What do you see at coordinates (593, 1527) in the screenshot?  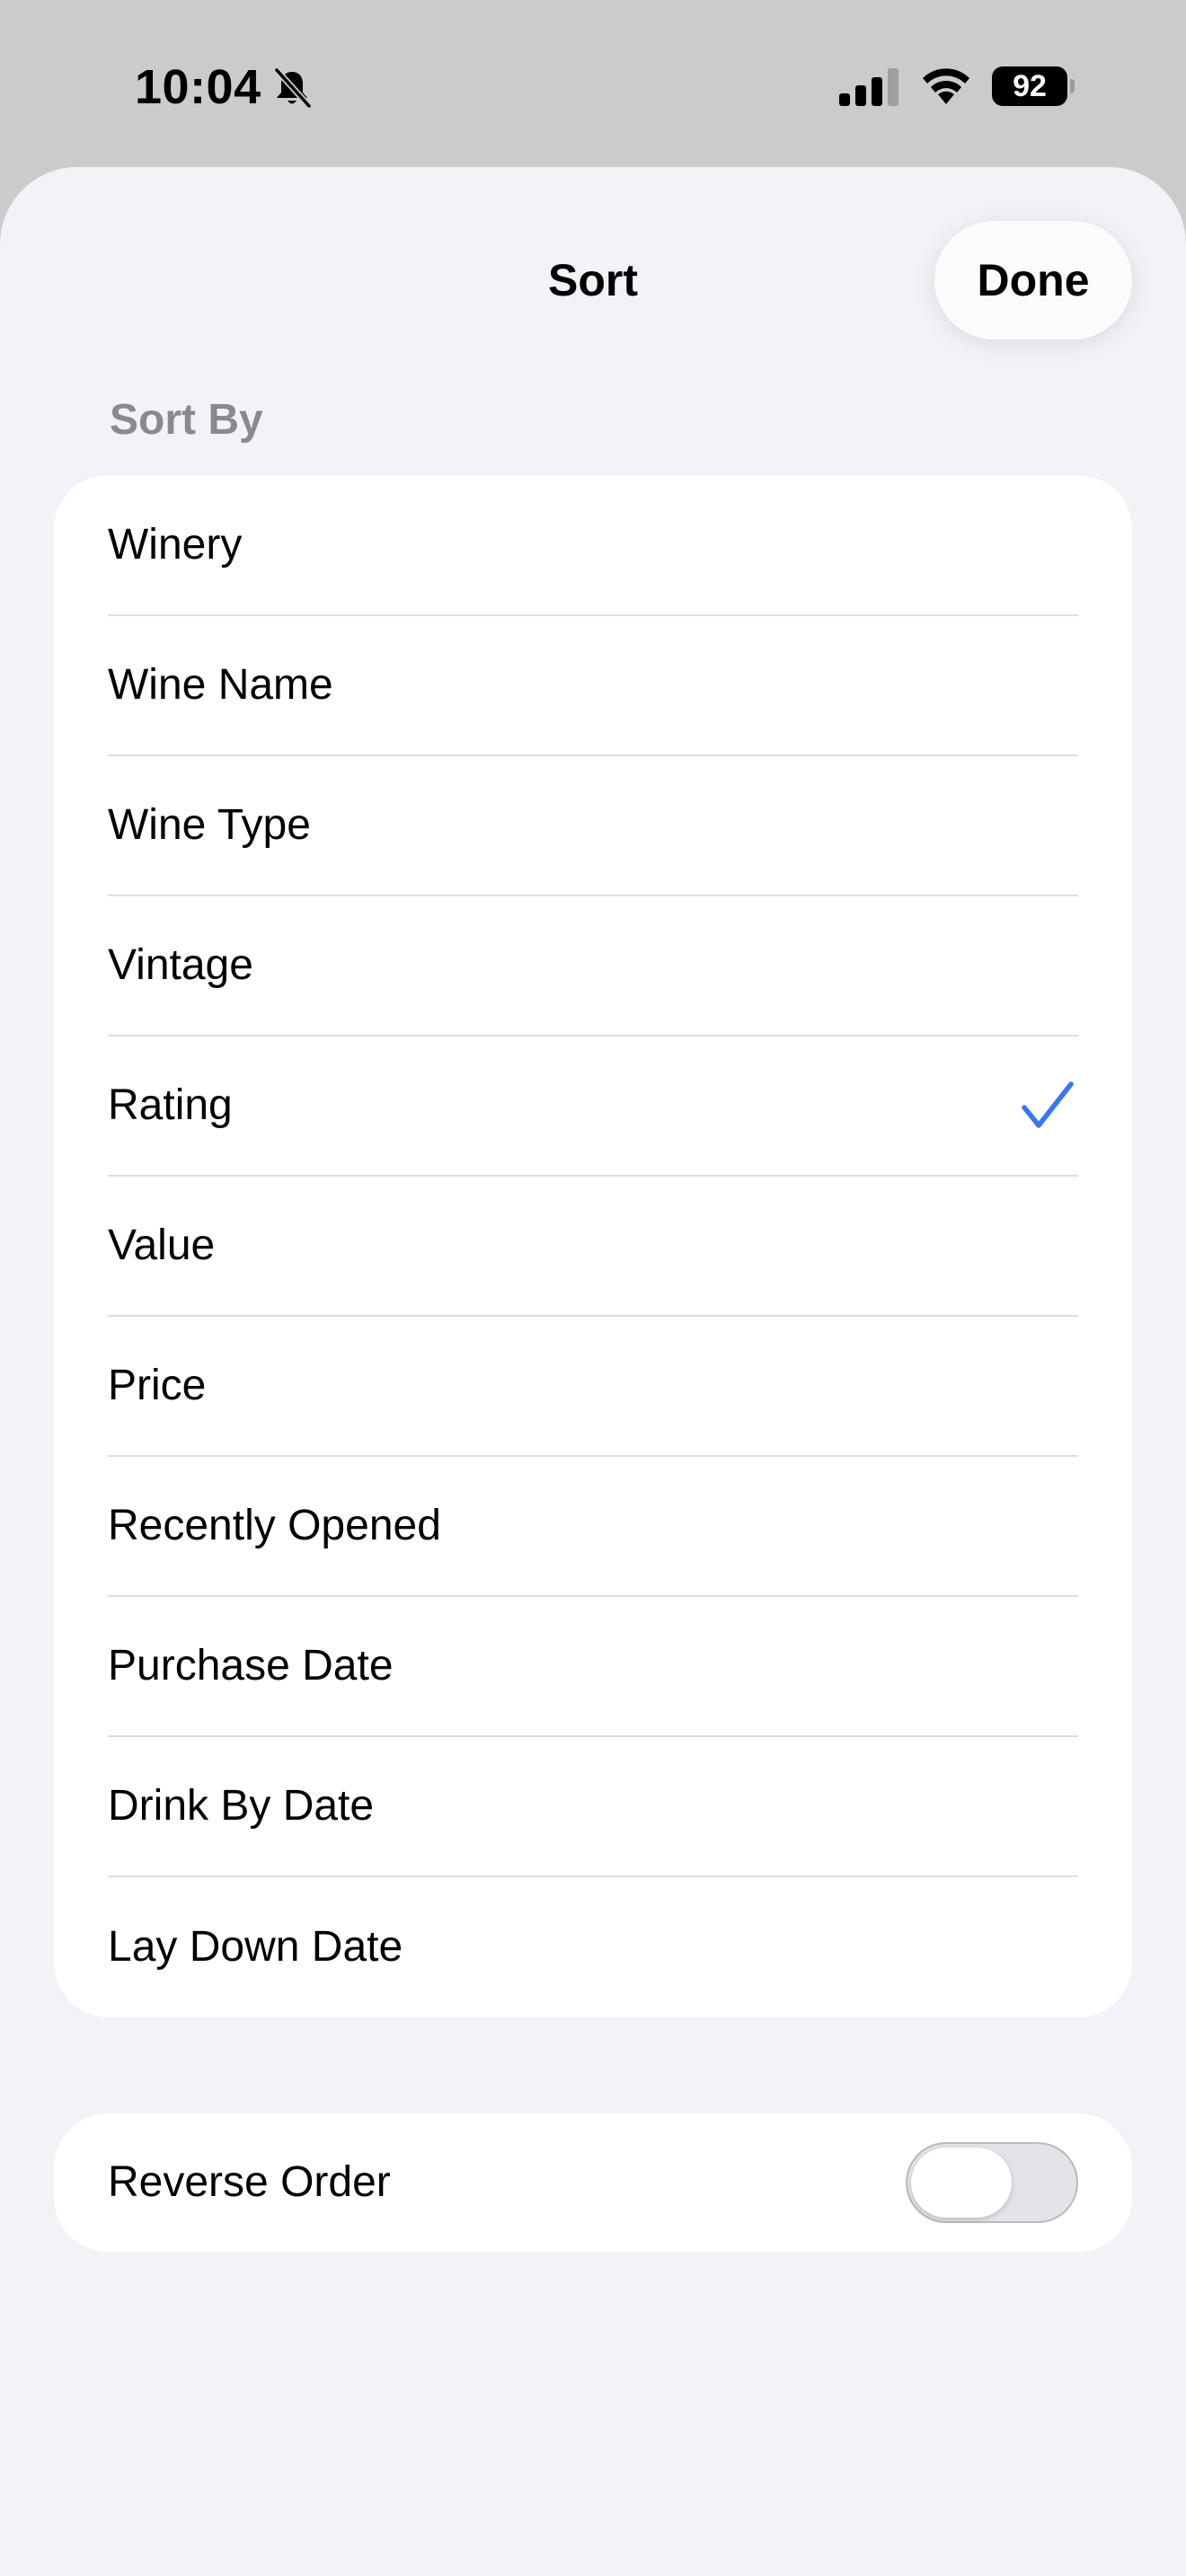 I see `sort-option-recently-opened: Recently Opened` at bounding box center [593, 1527].